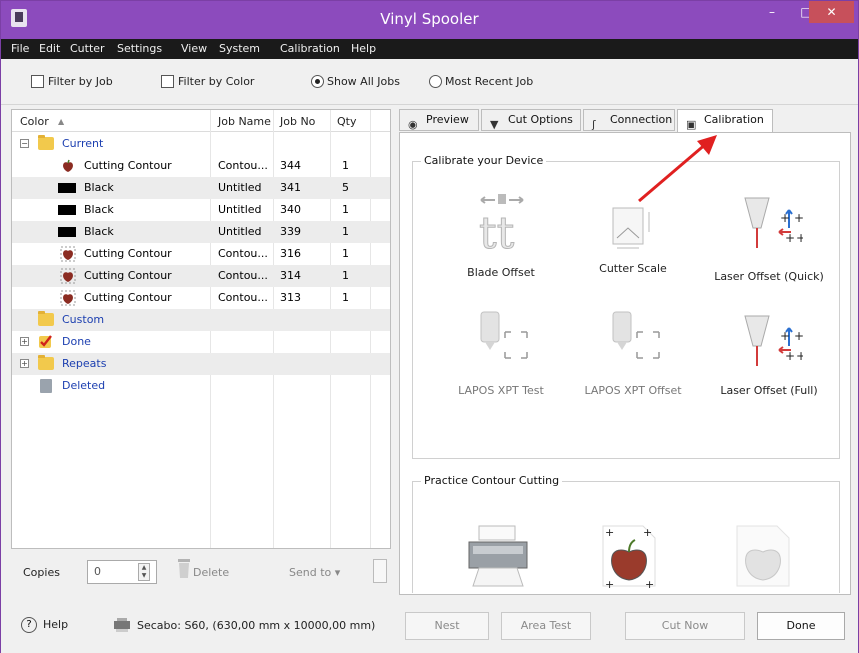 The image size is (859, 653). What do you see at coordinates (76, 341) in the screenshot?
I see `group-label: Done` at bounding box center [76, 341].